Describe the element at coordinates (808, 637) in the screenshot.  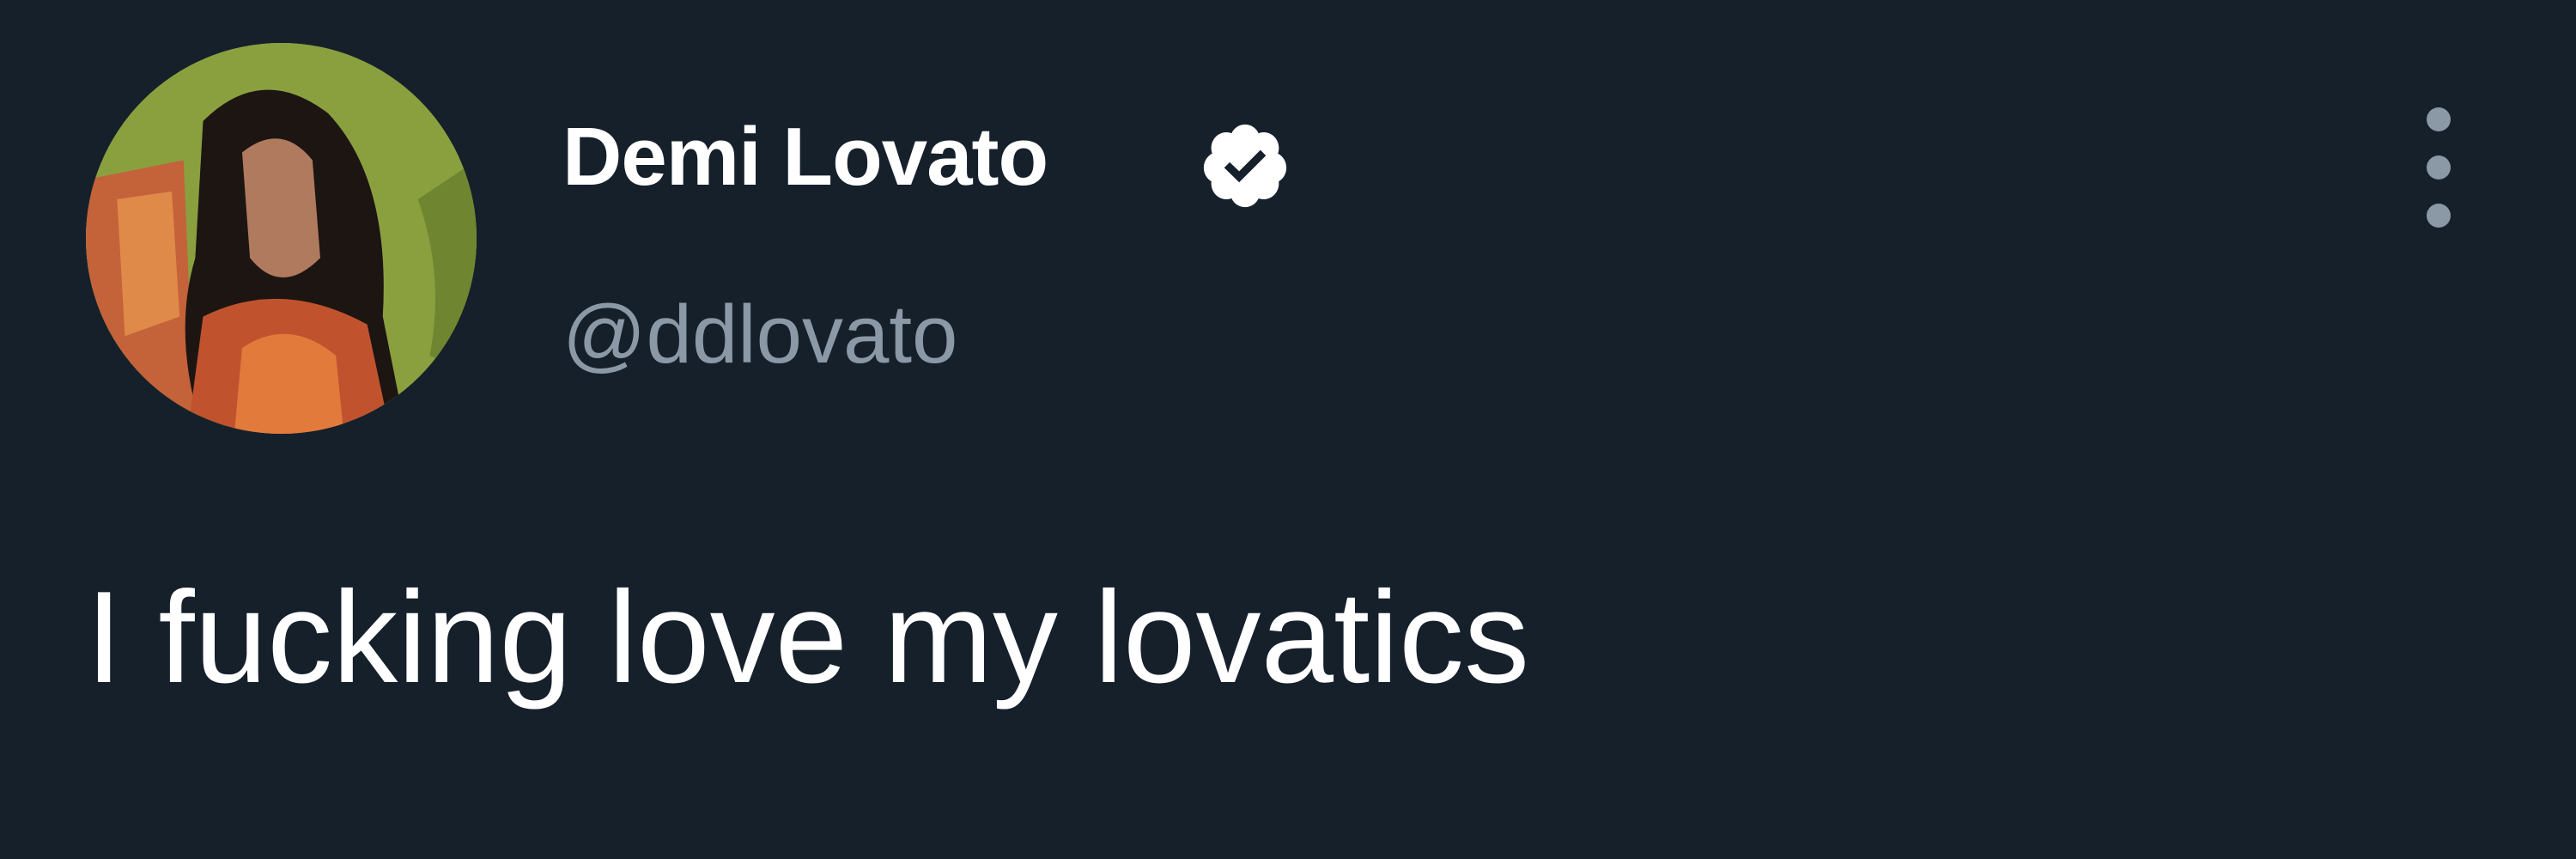
I see `tweet-text: I fucking love my lovatics` at that location.